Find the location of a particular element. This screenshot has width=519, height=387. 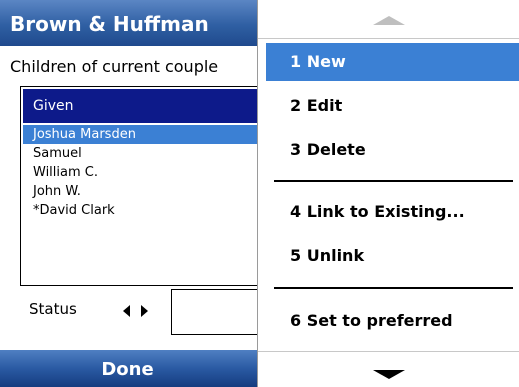

scroll-down-arrow-icon is located at coordinates (389, 374).